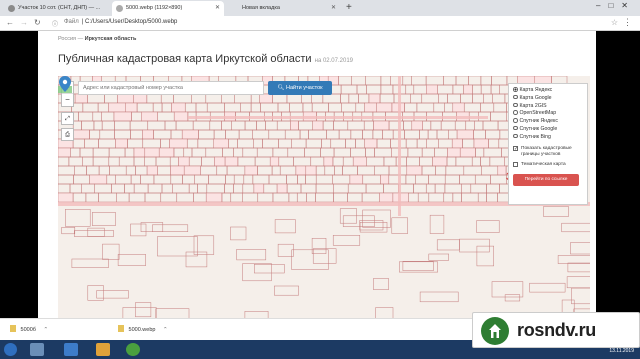 The width and height of the screenshot is (640, 359). I want to click on back-icon: ←, so click(10, 22).